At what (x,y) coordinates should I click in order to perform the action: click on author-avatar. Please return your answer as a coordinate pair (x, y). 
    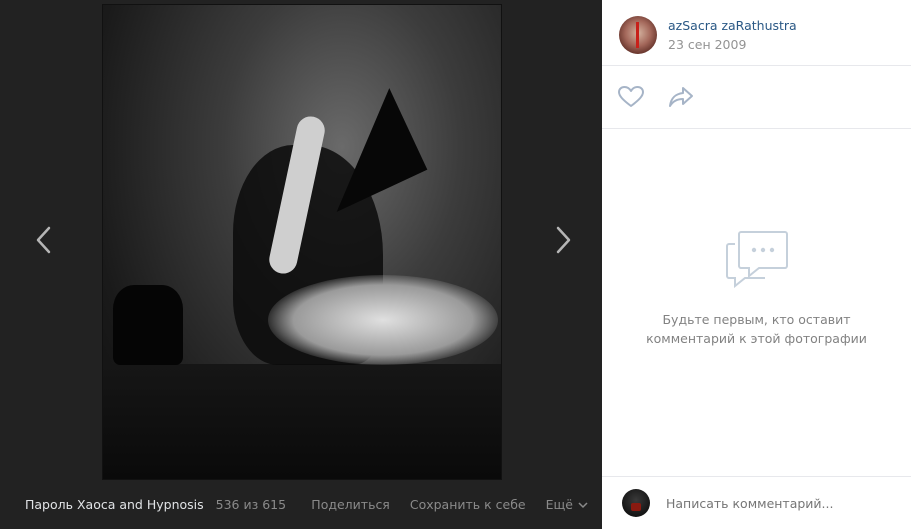
    Looking at the image, I should click on (638, 35).